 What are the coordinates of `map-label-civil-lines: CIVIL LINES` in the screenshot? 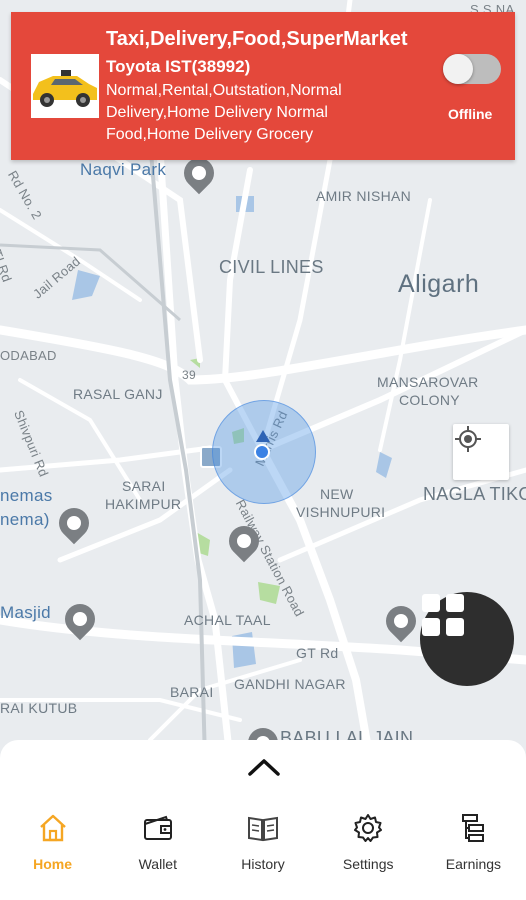 It's located at (271, 267).